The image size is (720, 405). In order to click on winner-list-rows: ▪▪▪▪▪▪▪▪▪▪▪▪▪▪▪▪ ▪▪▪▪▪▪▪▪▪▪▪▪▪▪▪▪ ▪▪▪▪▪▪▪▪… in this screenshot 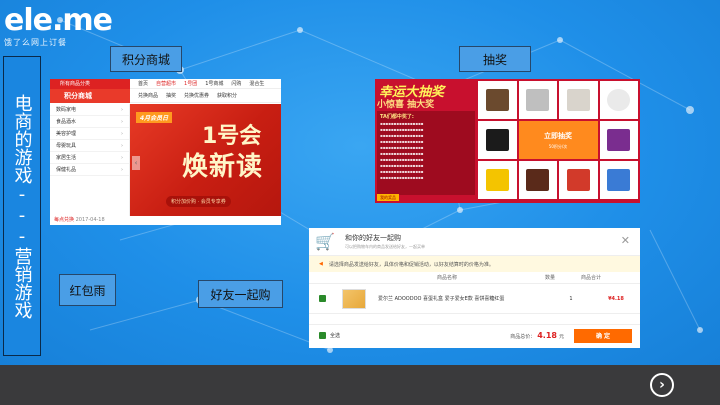, I will do `click(402, 150)`.